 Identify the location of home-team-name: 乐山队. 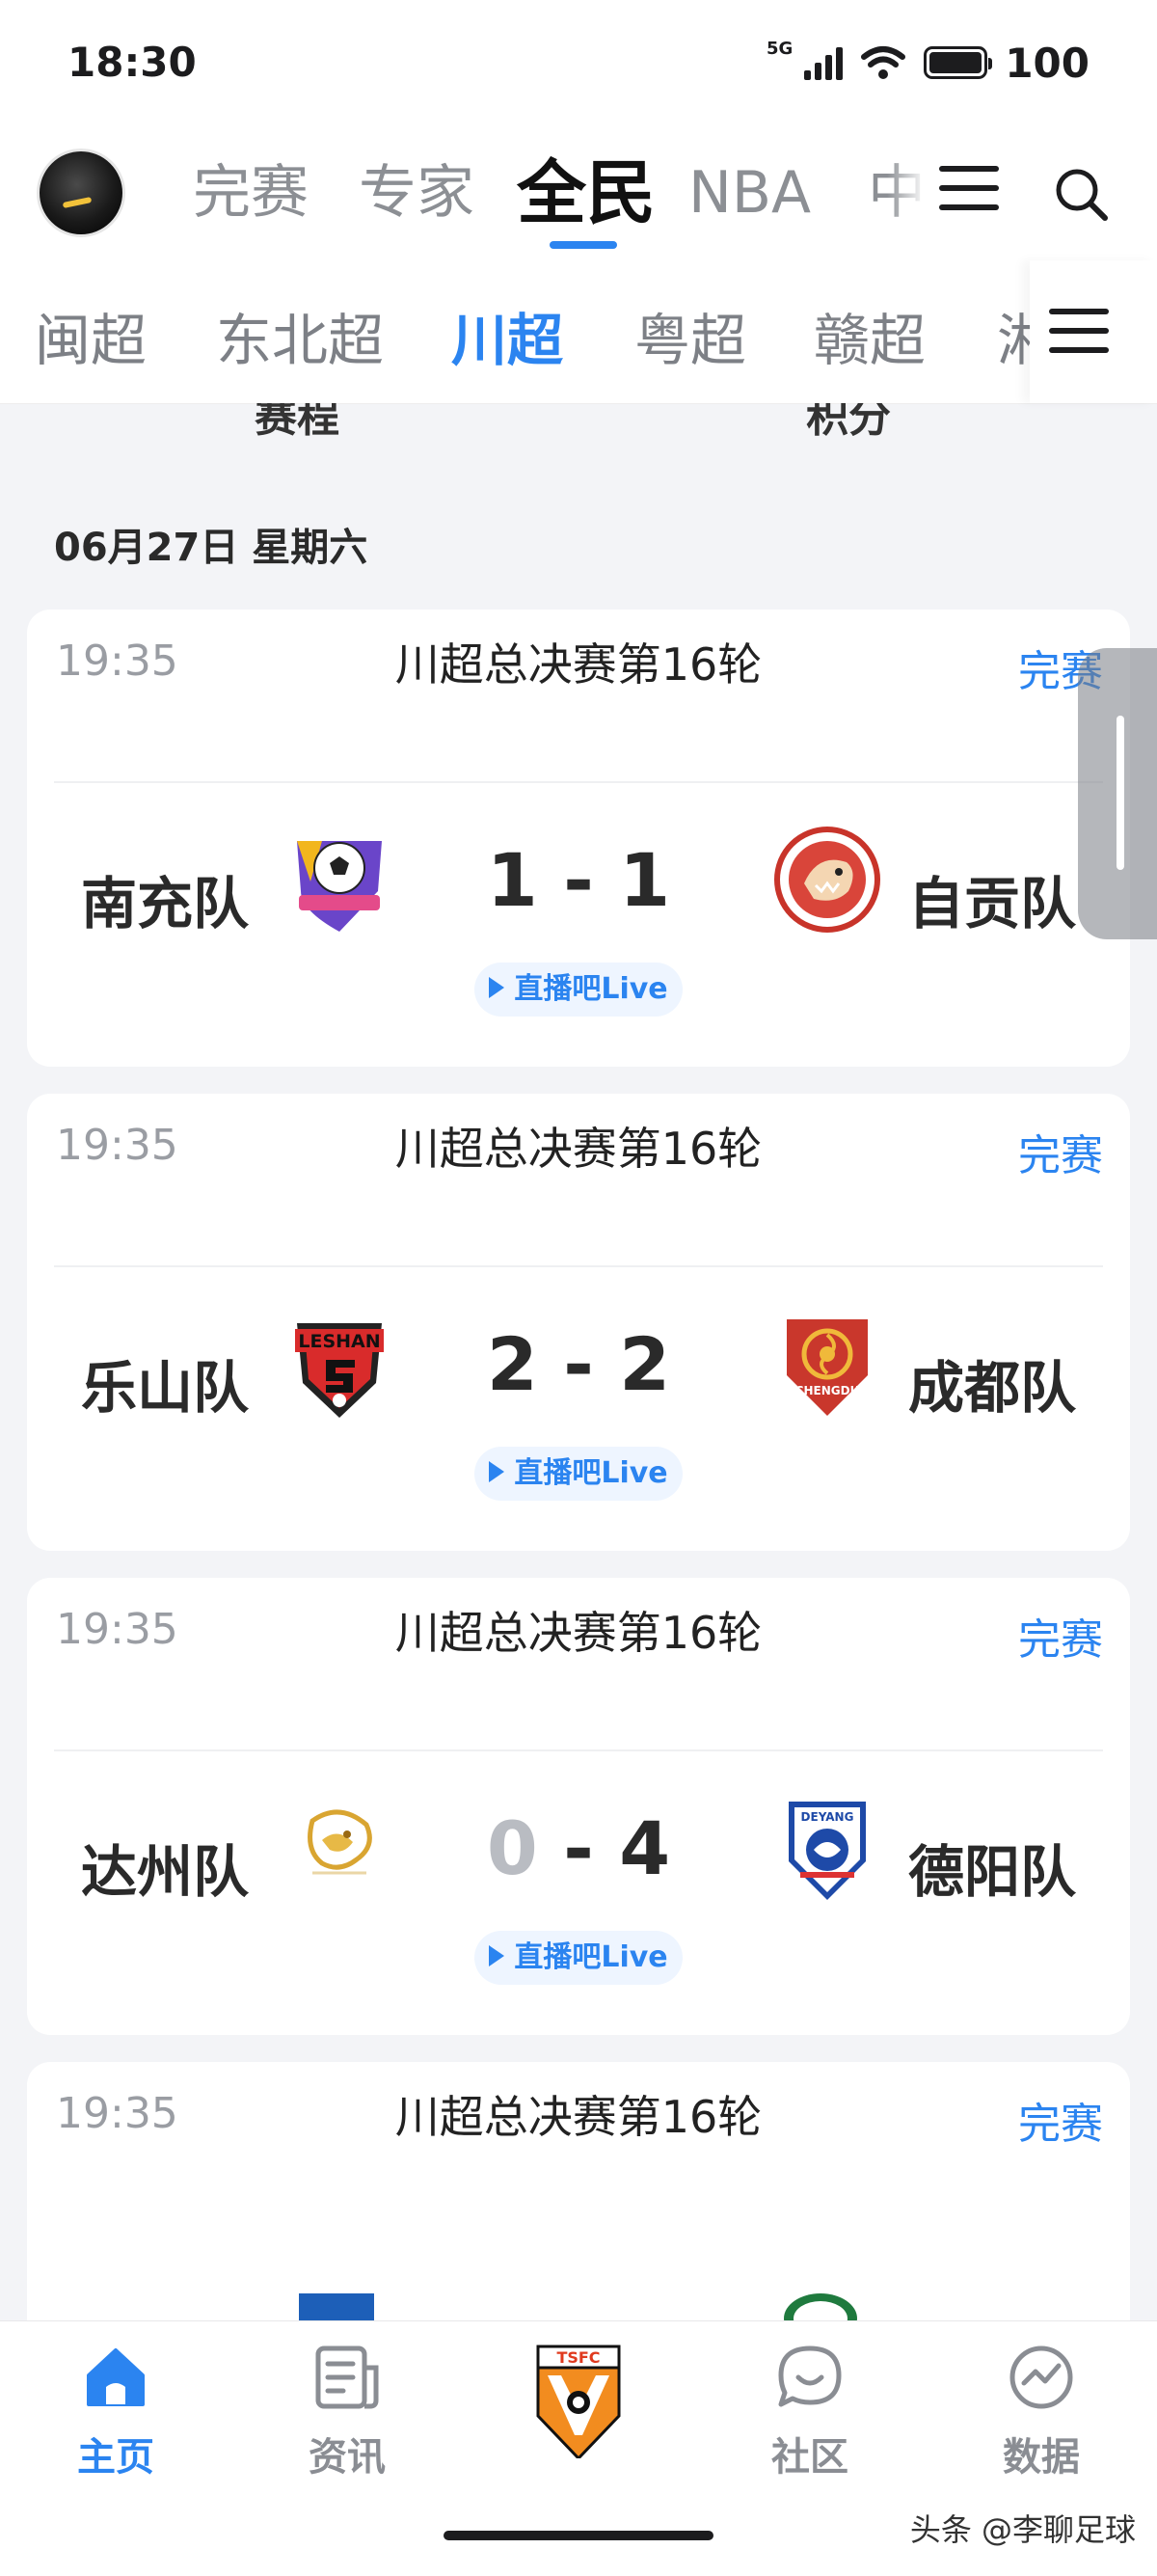
(165, 1383).